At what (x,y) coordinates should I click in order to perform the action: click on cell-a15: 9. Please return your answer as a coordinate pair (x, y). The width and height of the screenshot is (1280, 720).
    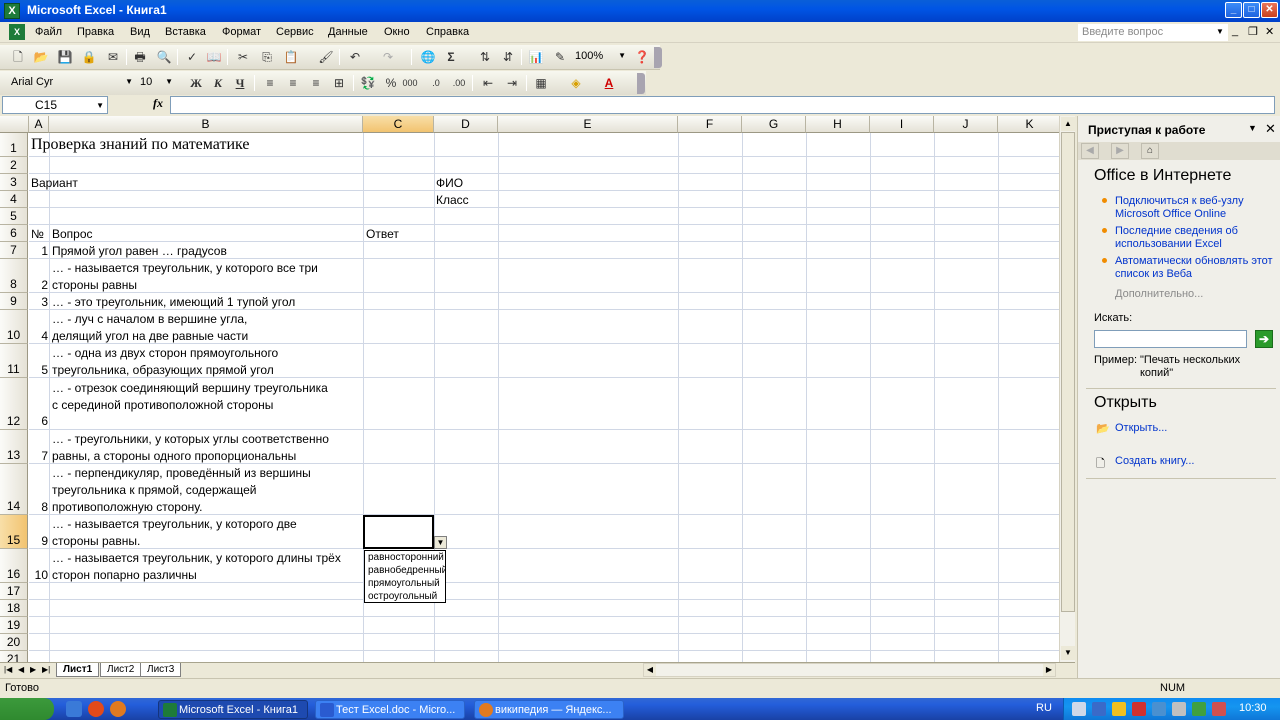
    Looking at the image, I should click on (38, 541).